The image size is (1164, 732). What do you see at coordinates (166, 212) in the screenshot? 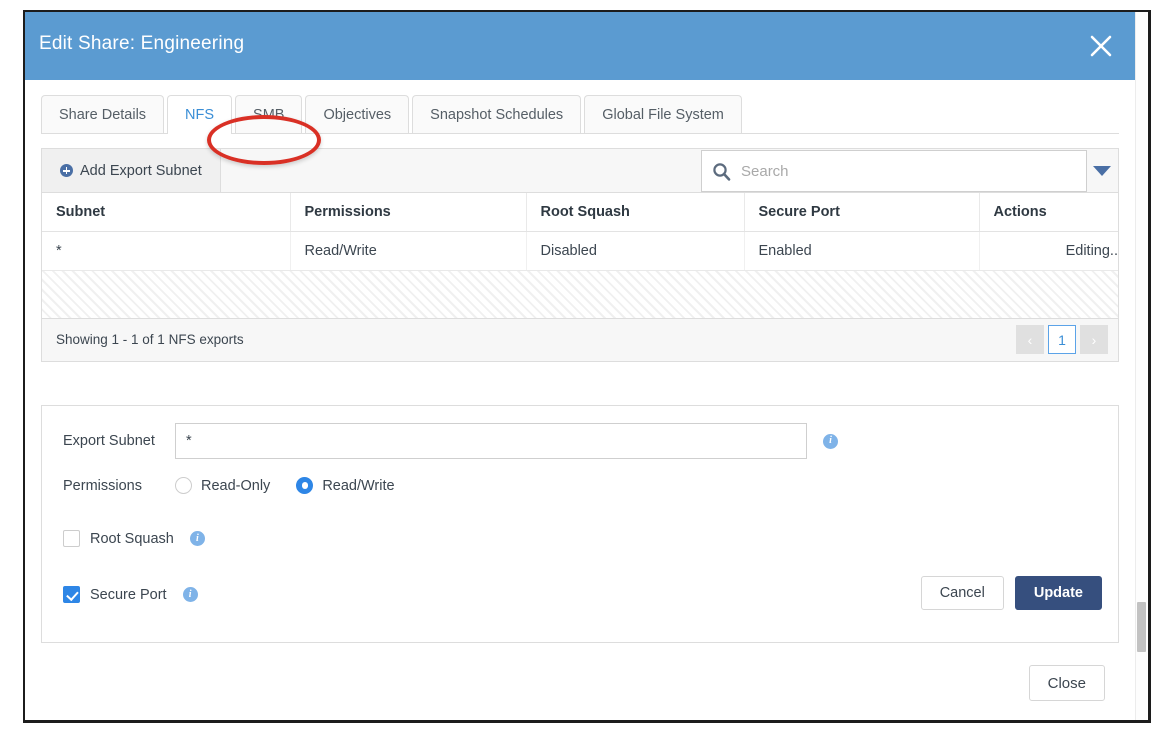
I see `column-header-subnet: Subnet` at bounding box center [166, 212].